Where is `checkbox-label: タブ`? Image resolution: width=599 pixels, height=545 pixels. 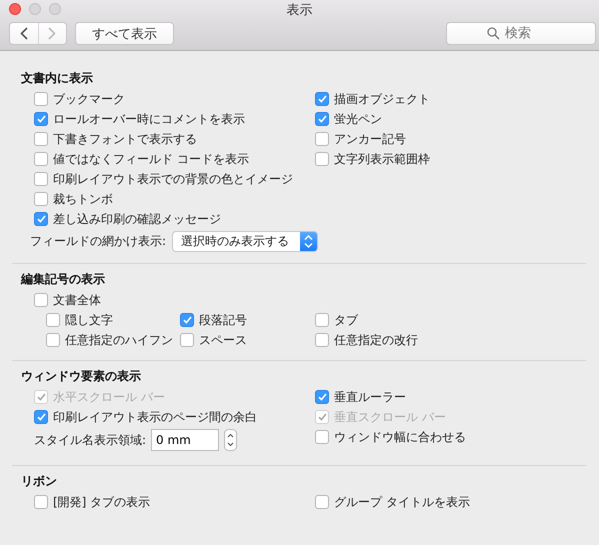
checkbox-label: タブ is located at coordinates (346, 320).